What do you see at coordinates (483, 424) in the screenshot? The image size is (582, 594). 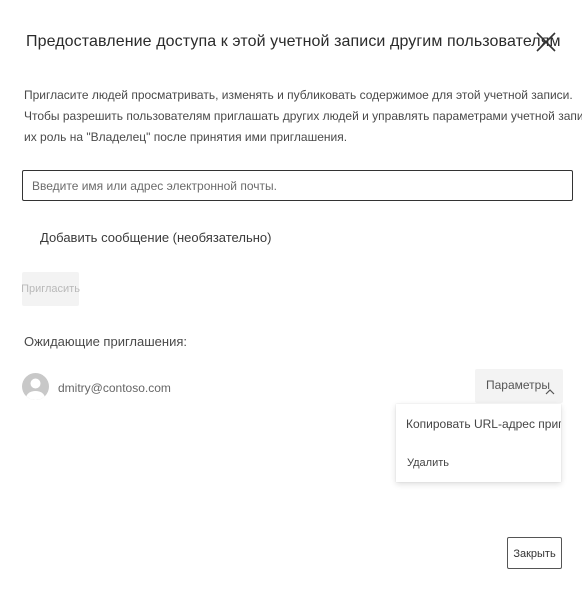 I see `menu-item-copy-invite-url: Копировать URL-адрес приглашения` at bounding box center [483, 424].